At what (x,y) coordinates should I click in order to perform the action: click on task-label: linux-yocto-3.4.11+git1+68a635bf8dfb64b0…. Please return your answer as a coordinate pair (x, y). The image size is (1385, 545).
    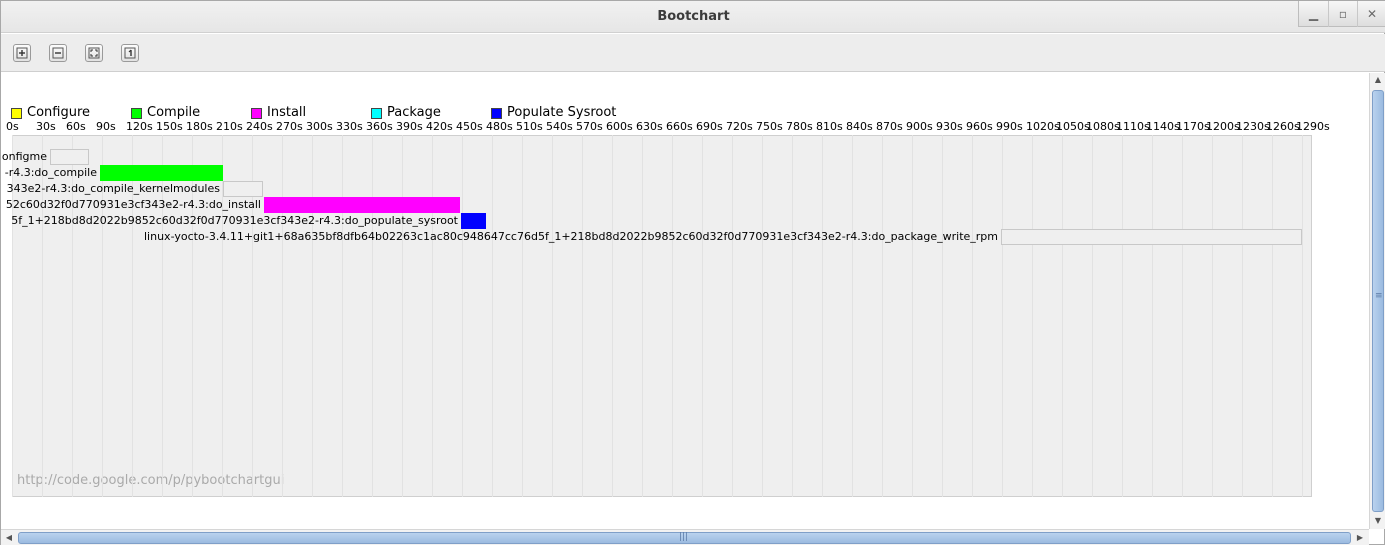
    Looking at the image, I should click on (571, 236).